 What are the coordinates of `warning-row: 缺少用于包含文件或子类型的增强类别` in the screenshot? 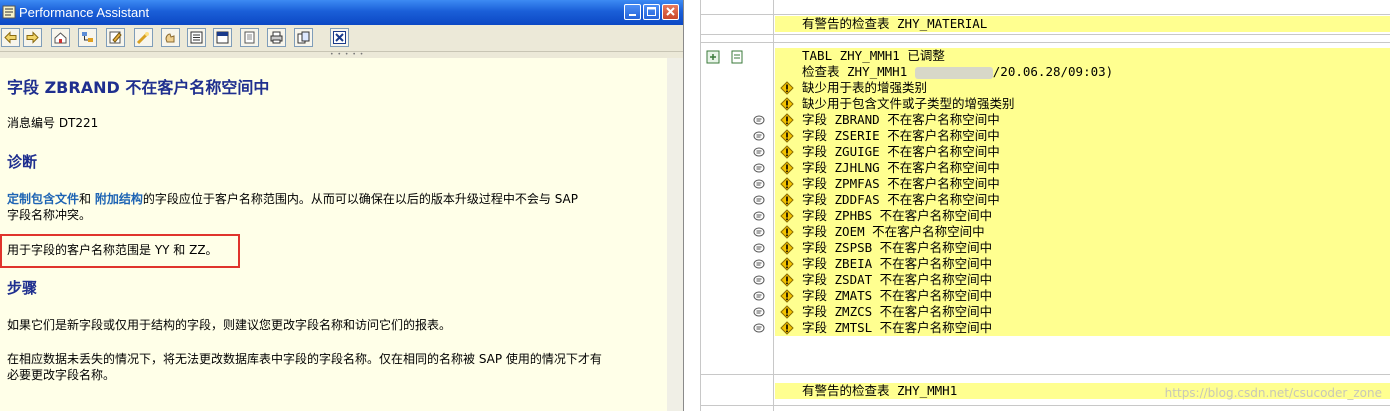 It's located at (1082, 104).